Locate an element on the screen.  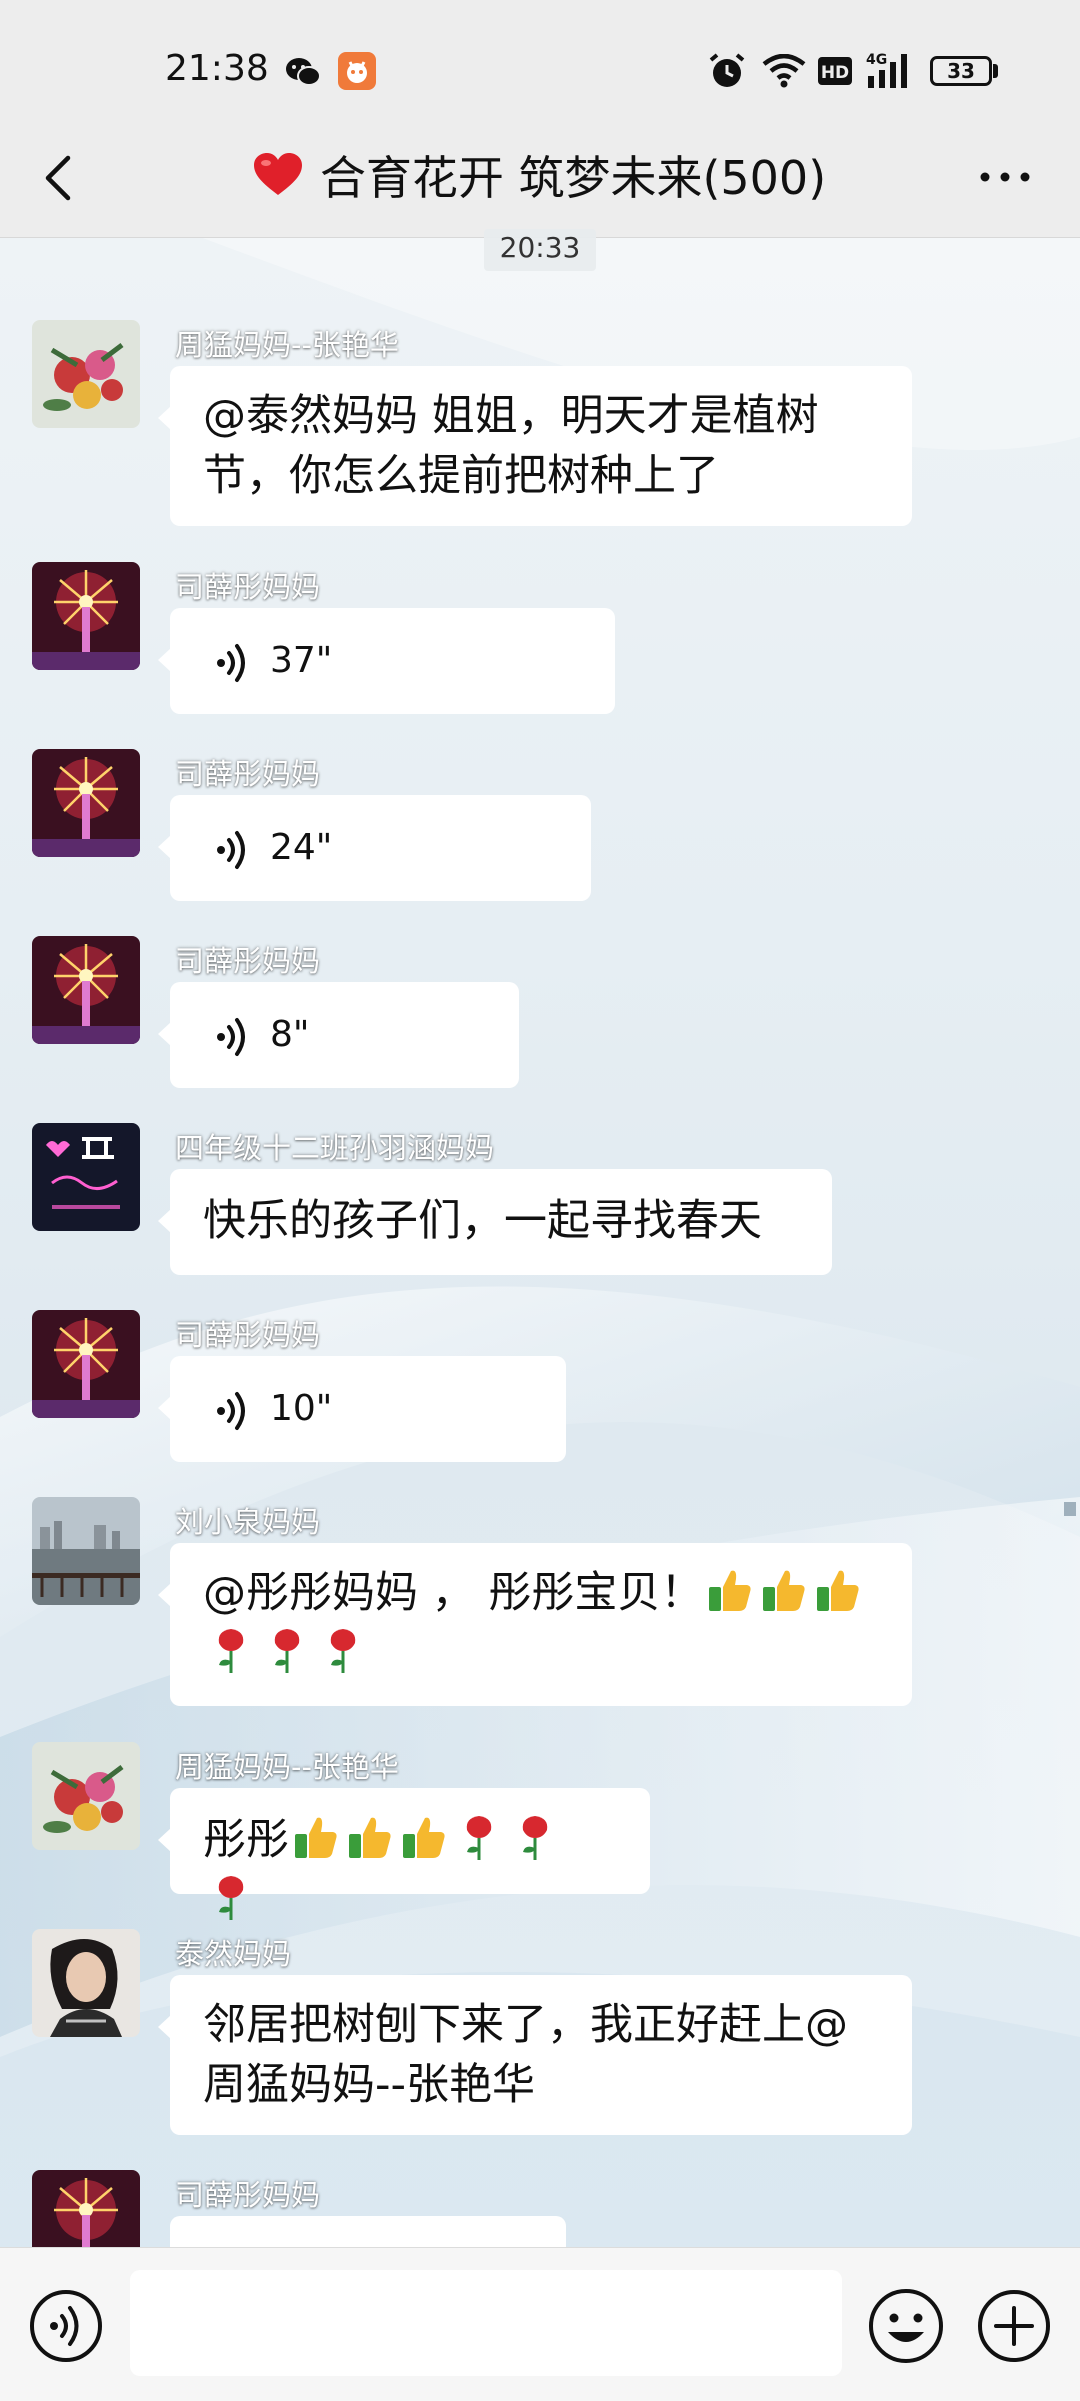
voice-message-bubble: 10" is located at coordinates (362, 1409).